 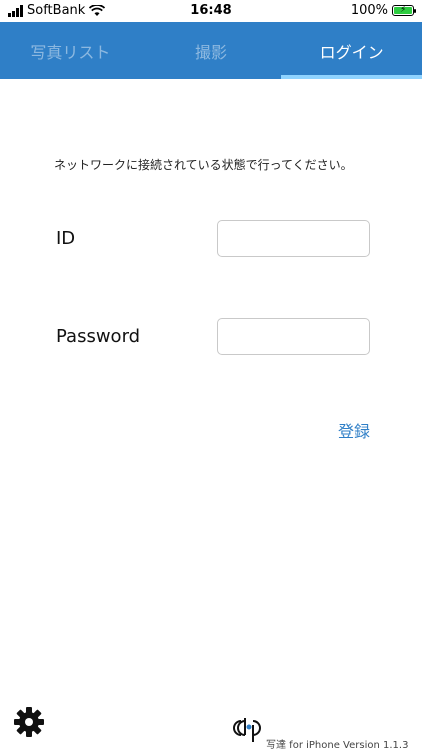 I want to click on battery-percent: 100%, so click(x=369, y=10).